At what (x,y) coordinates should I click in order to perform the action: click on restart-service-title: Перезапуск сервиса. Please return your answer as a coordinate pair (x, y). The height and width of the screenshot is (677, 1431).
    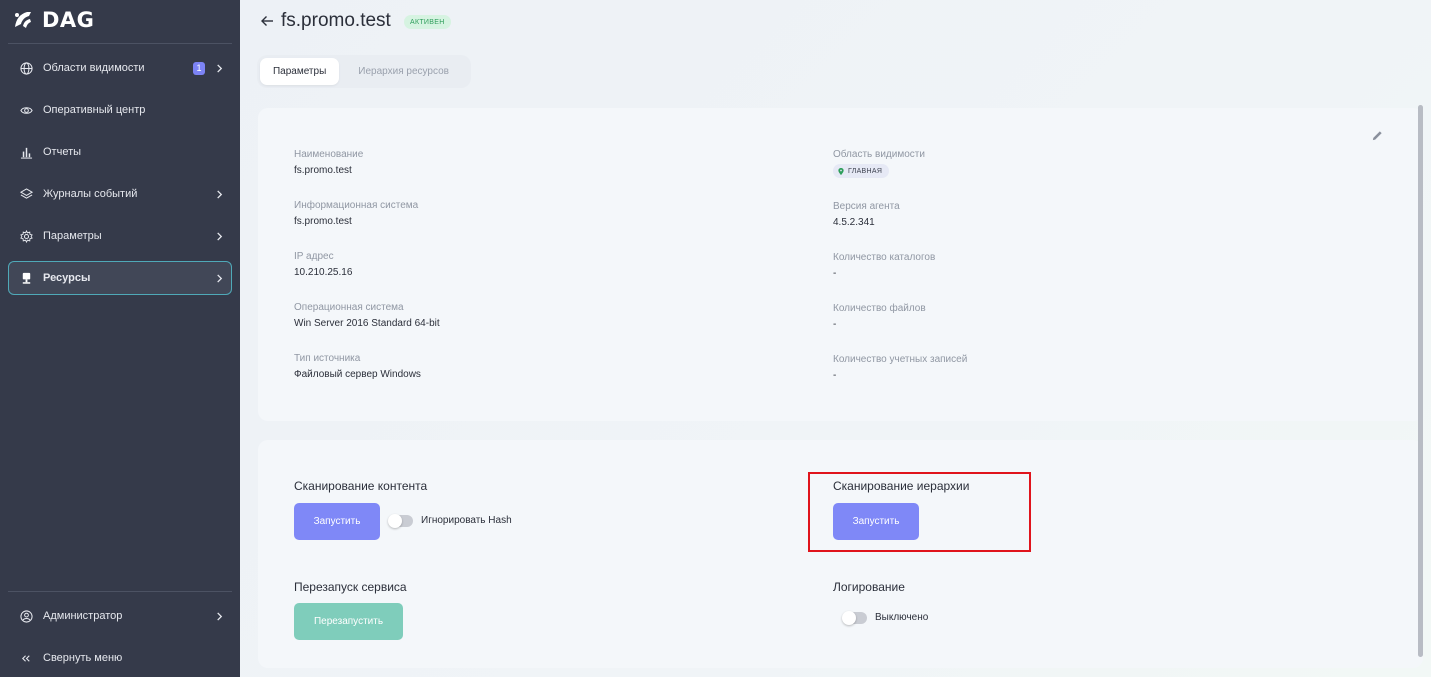
    Looking at the image, I should click on (350, 587).